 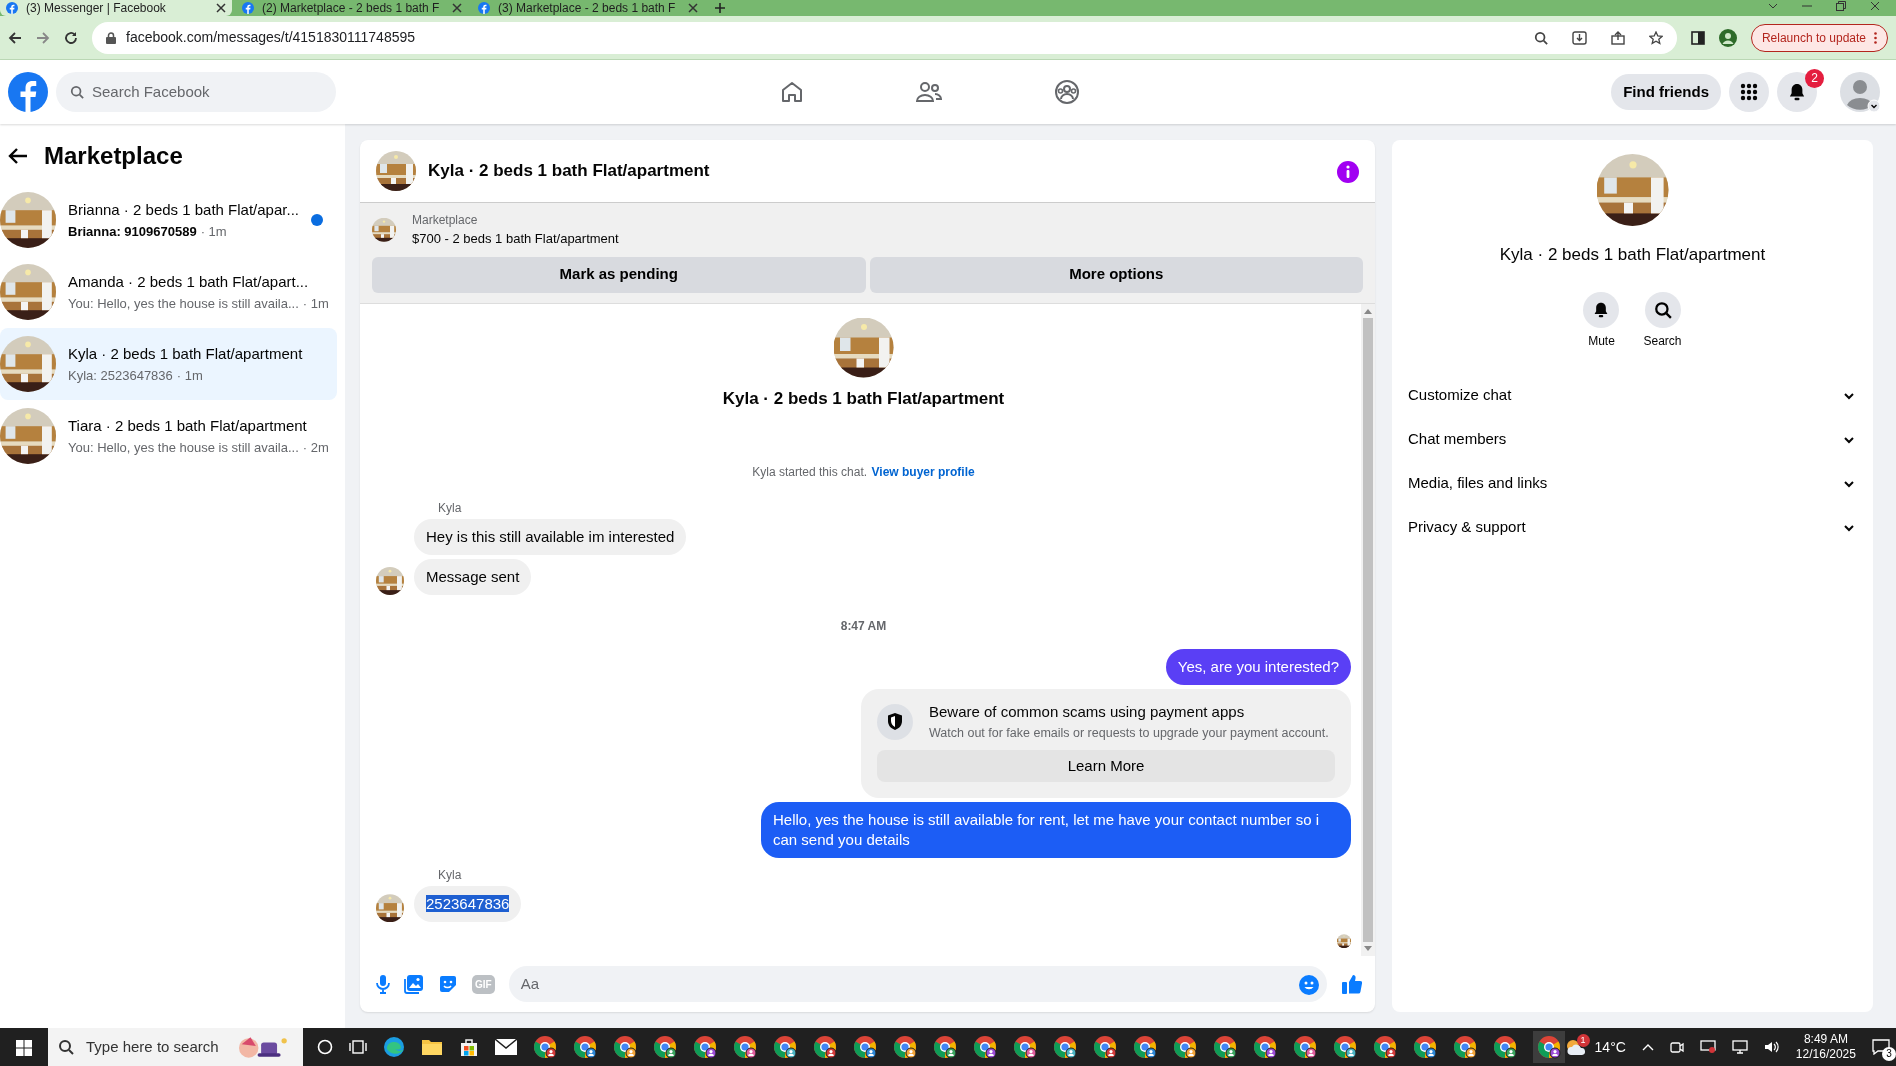 I want to click on search-field: Search Facebook, so click(x=196, y=92).